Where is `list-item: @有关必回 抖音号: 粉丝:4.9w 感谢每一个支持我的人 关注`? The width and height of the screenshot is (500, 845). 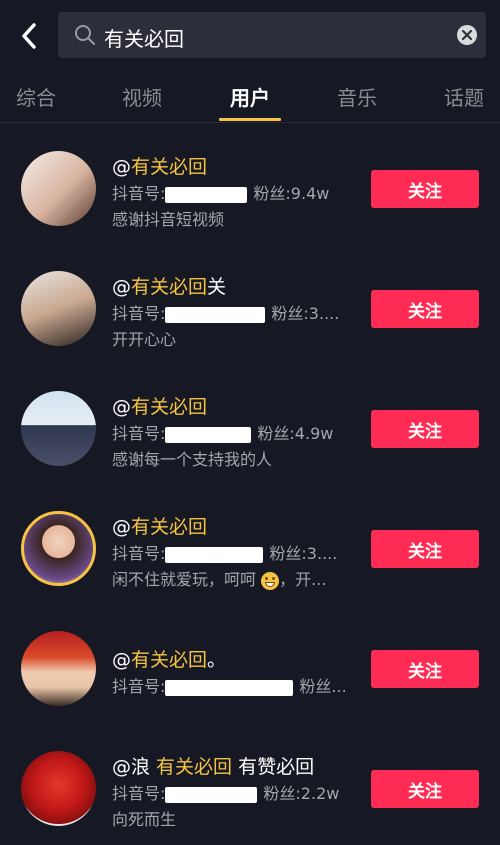
list-item: @有关必回 抖音号: 粉丝:4.9w 感谢每一个支持我的人 关注 is located at coordinates (250, 425).